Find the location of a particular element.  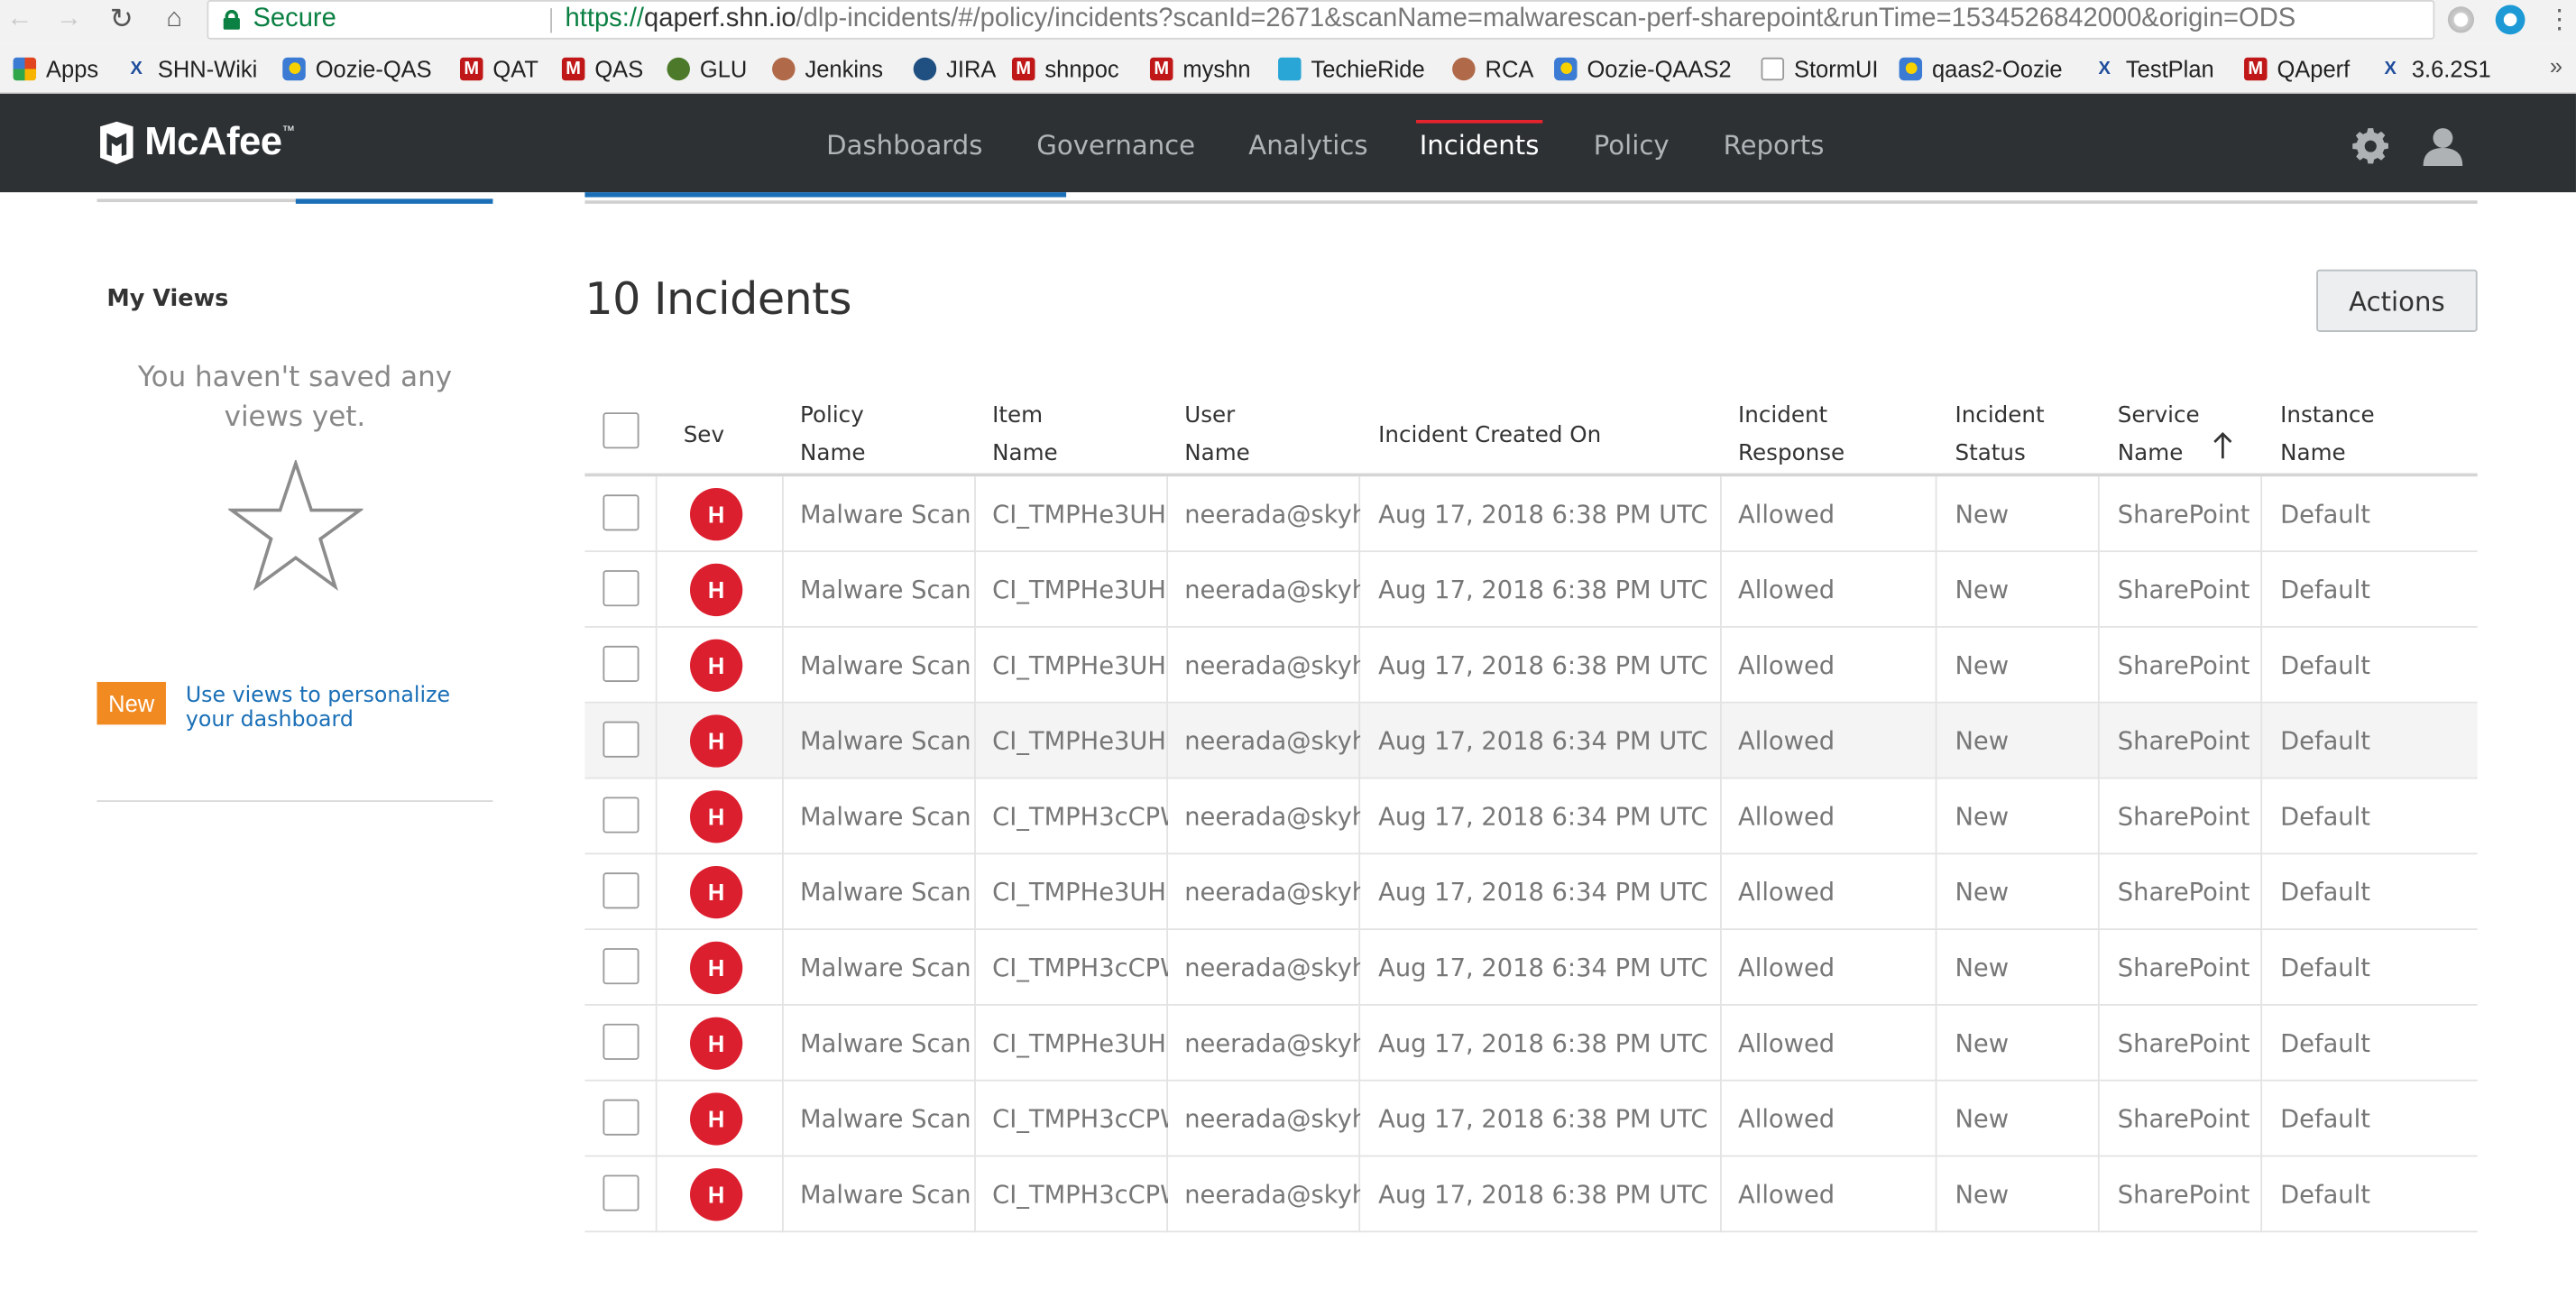

bookmark-item: Jenkins is located at coordinates (828, 68).